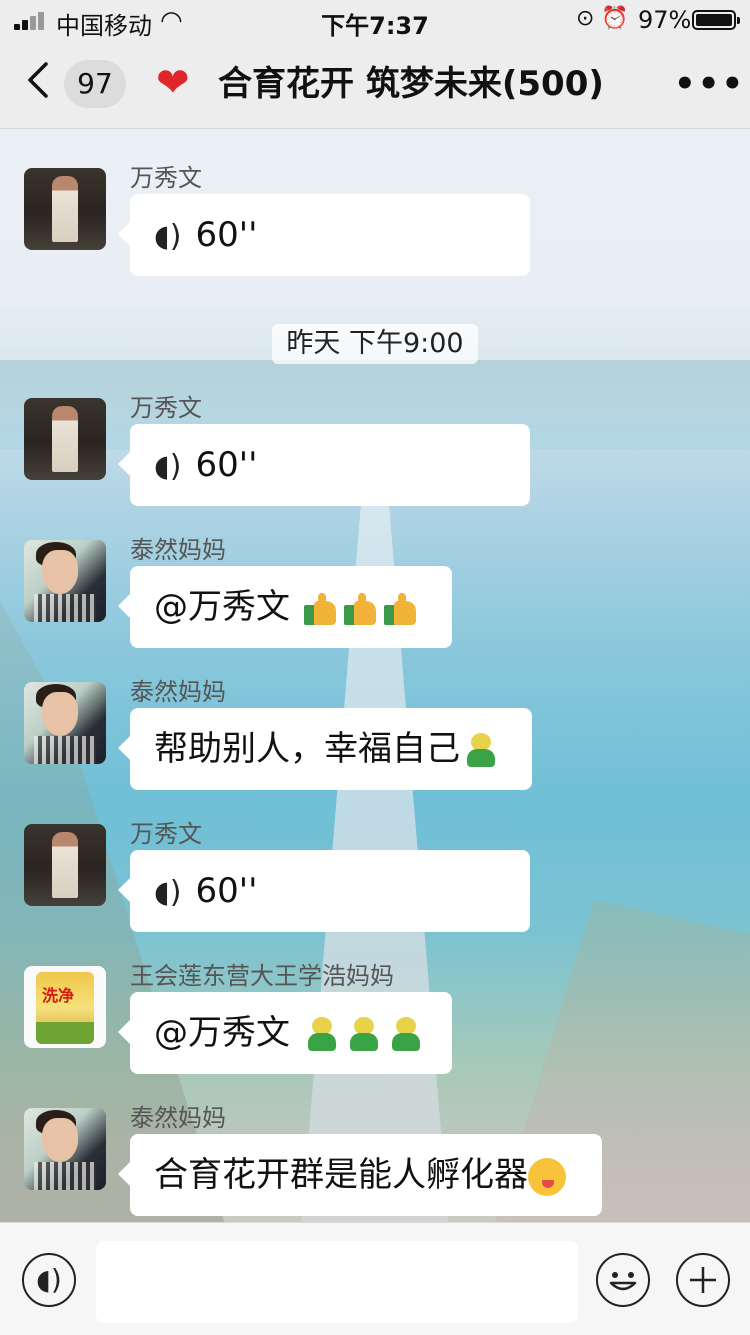 The image size is (750, 1335). Describe the element at coordinates (602, 18) in the screenshot. I see `orientation-lock-icon: ⊙ ⏰` at that location.